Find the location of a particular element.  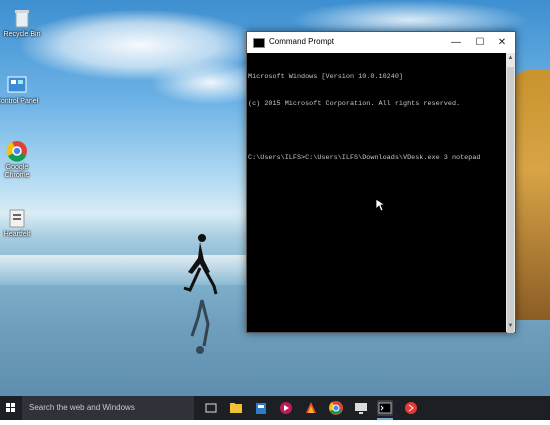

recycle-bin-icon is located at coordinates (22, 18).